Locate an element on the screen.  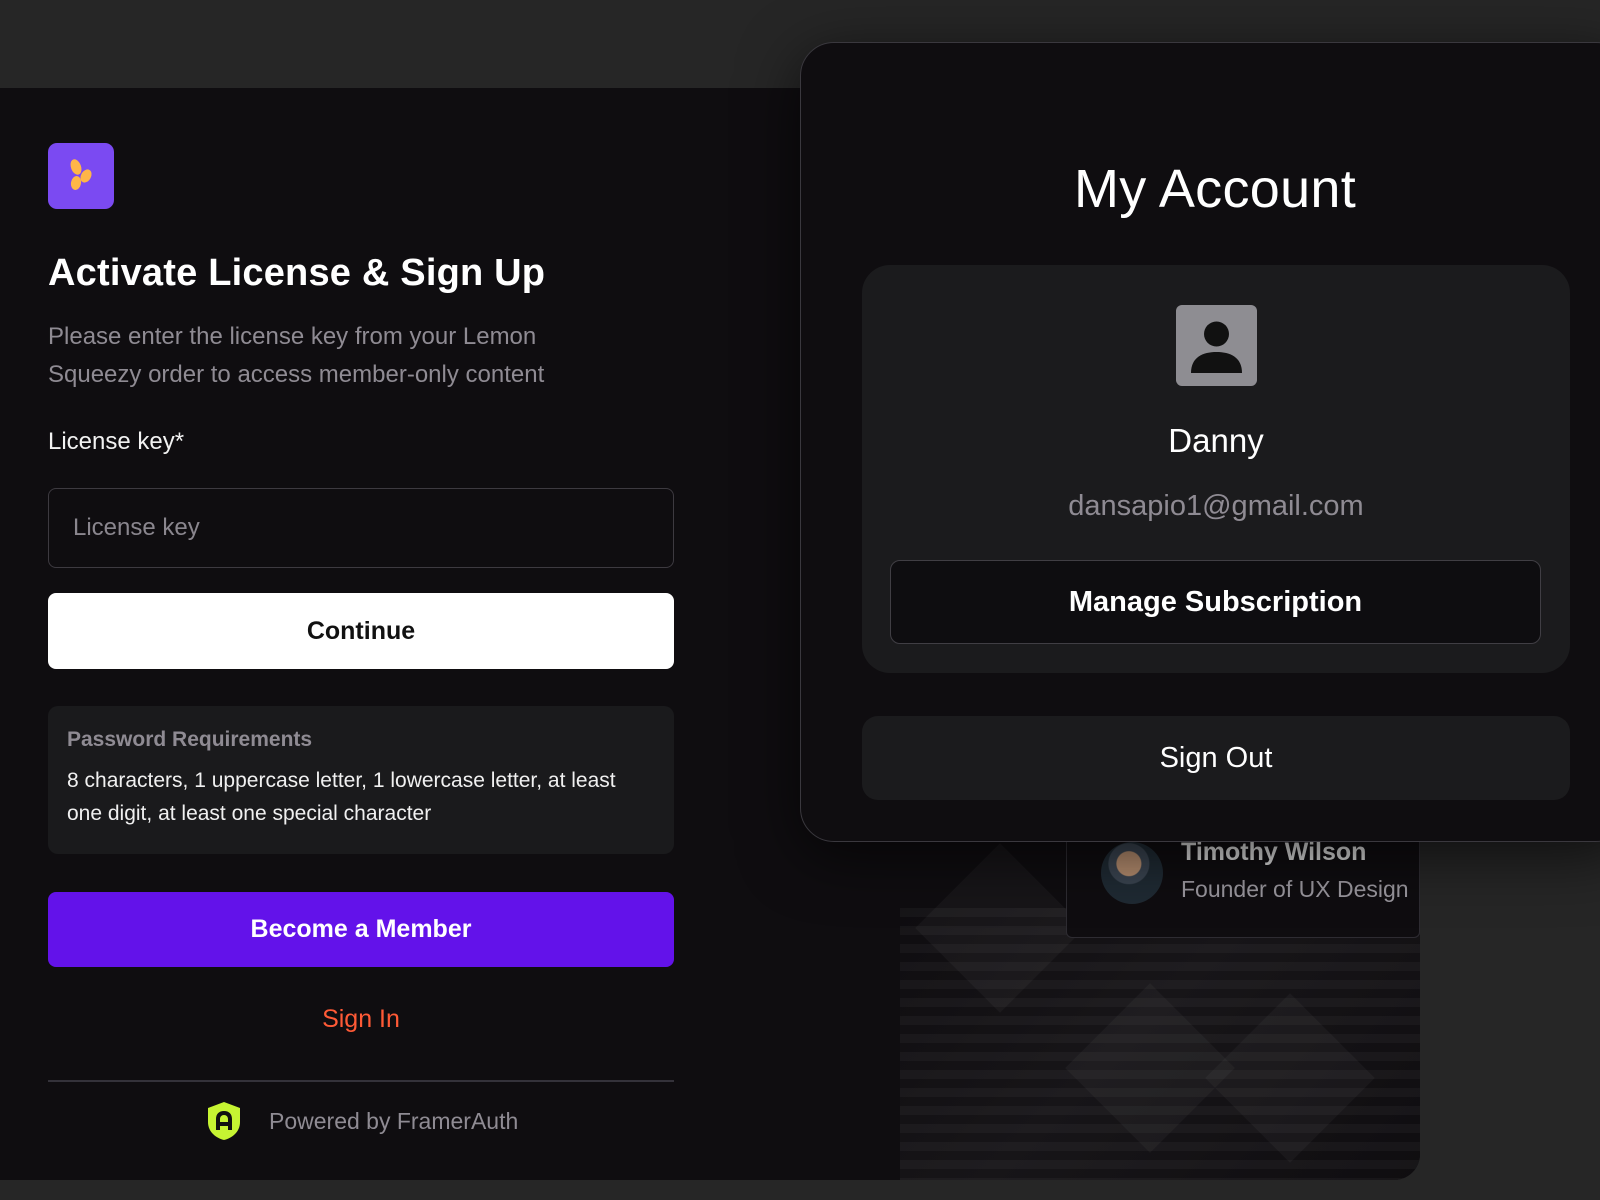
testimonial-name: Timothy Wilson is located at coordinates (1274, 852).